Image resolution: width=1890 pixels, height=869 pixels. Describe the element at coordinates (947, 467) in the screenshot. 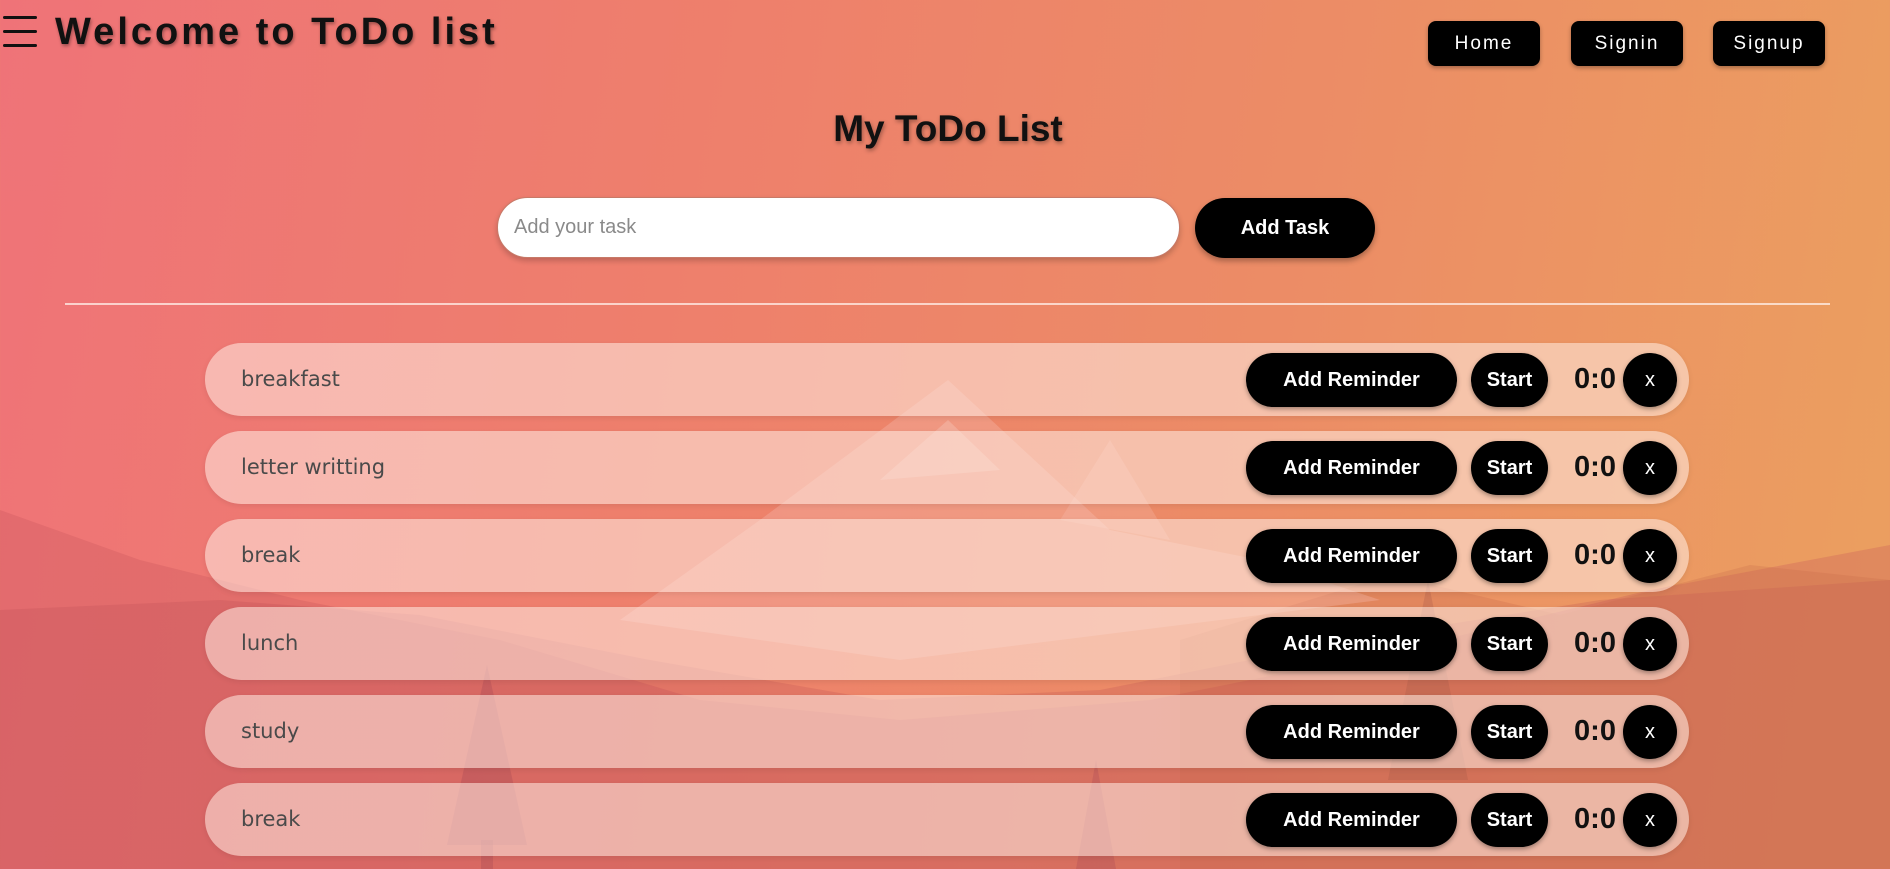

I see `task-row: letter writting Add Reminder Start 0:0 x` at that location.